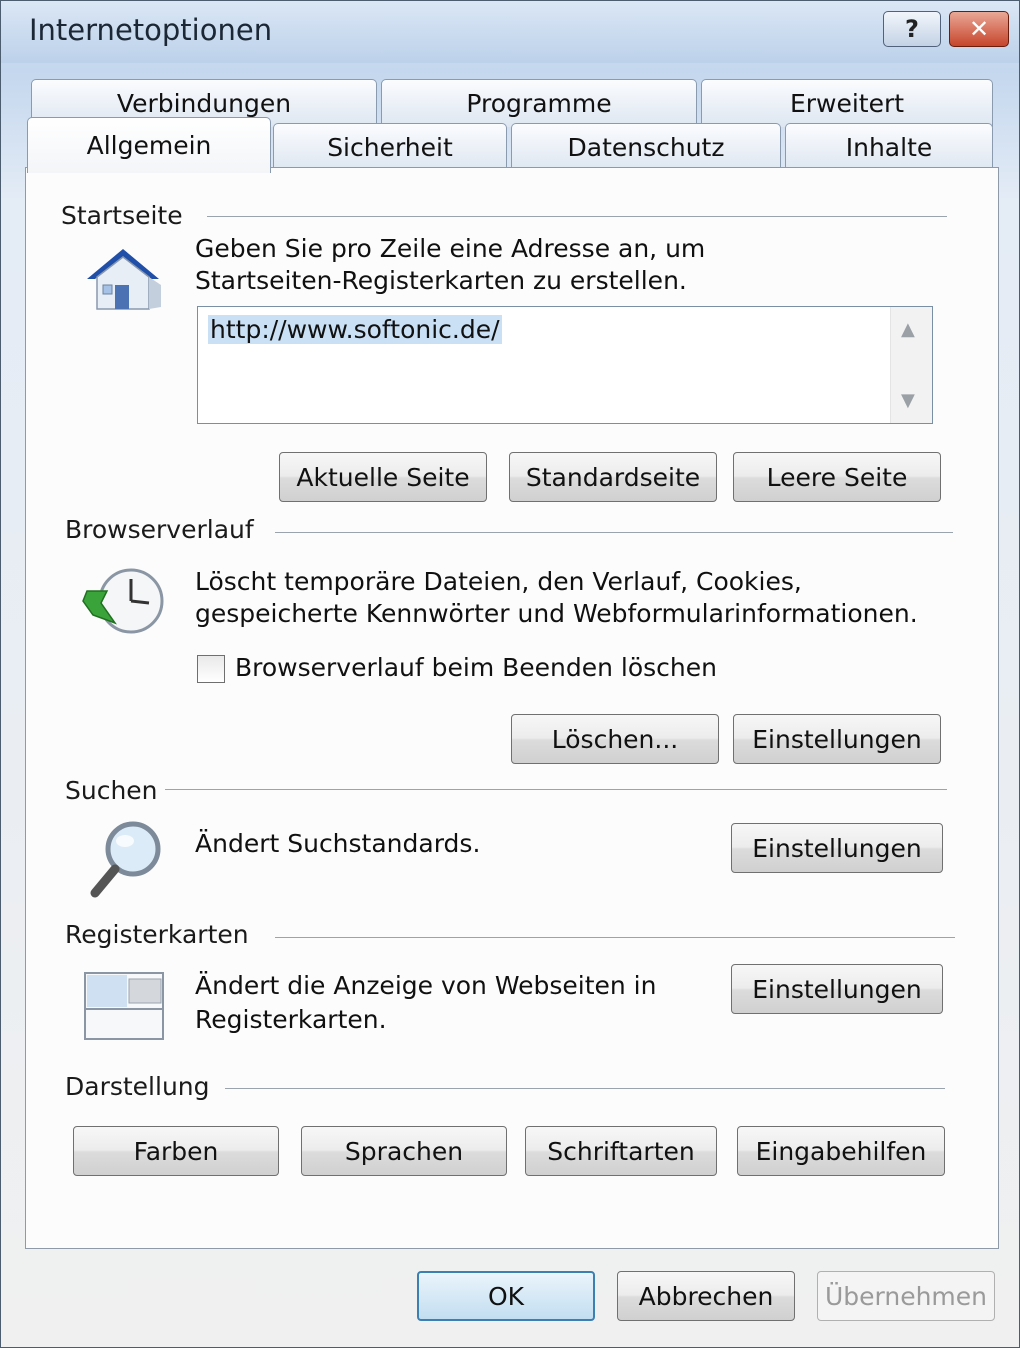  I want to click on languages-button: Sprachen, so click(404, 1151).